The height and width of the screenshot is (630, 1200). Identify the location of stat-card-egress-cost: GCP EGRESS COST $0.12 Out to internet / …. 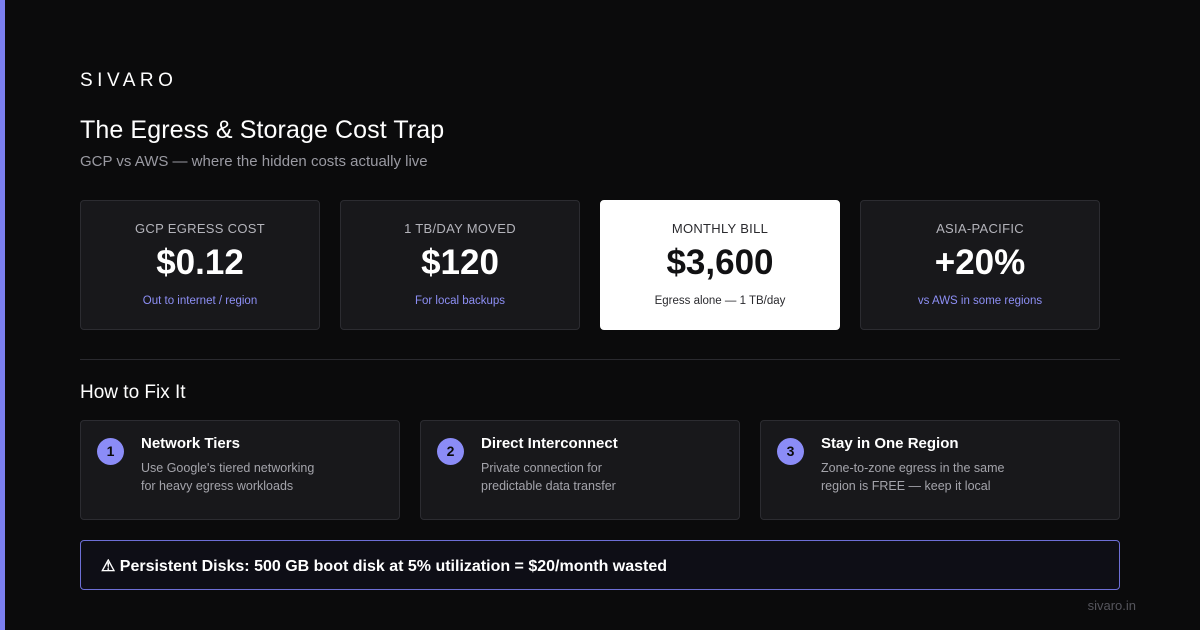
(200, 265).